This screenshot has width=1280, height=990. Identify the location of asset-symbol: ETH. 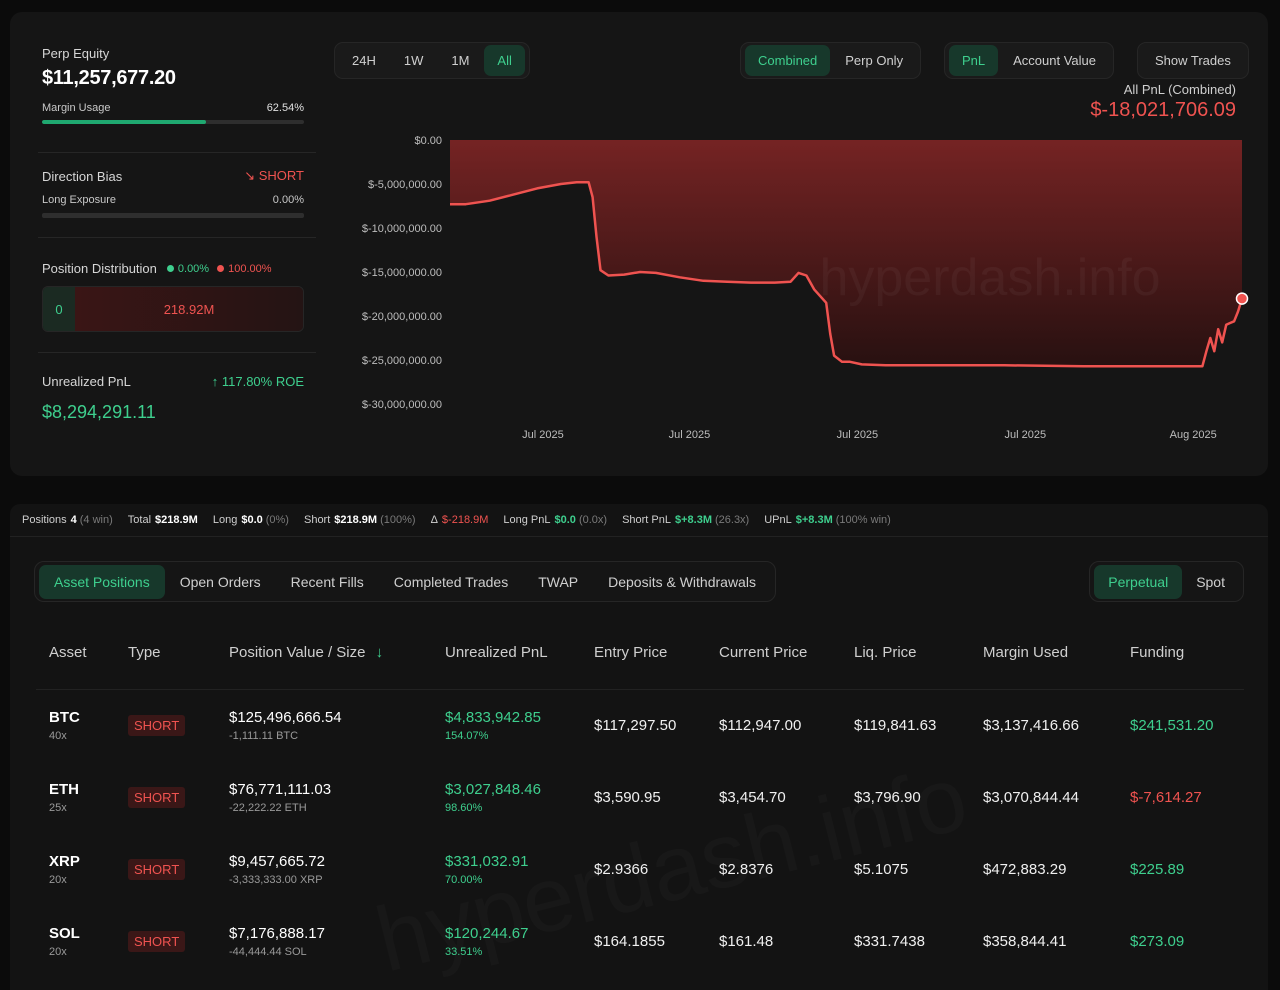
(82, 789).